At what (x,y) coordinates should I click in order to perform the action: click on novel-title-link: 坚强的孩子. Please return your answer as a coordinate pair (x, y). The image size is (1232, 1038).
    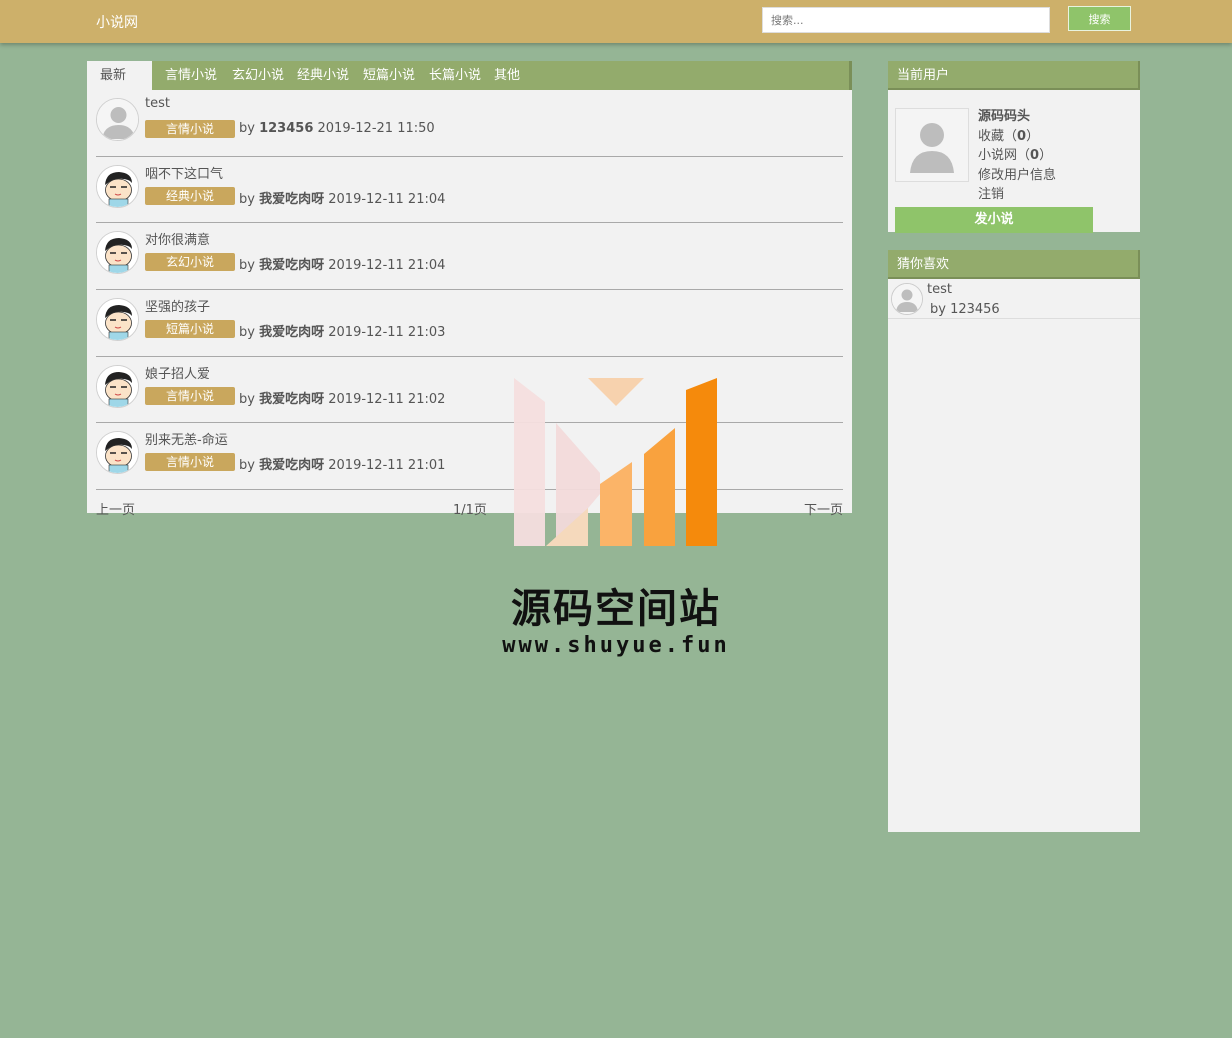
    Looking at the image, I should click on (177, 305).